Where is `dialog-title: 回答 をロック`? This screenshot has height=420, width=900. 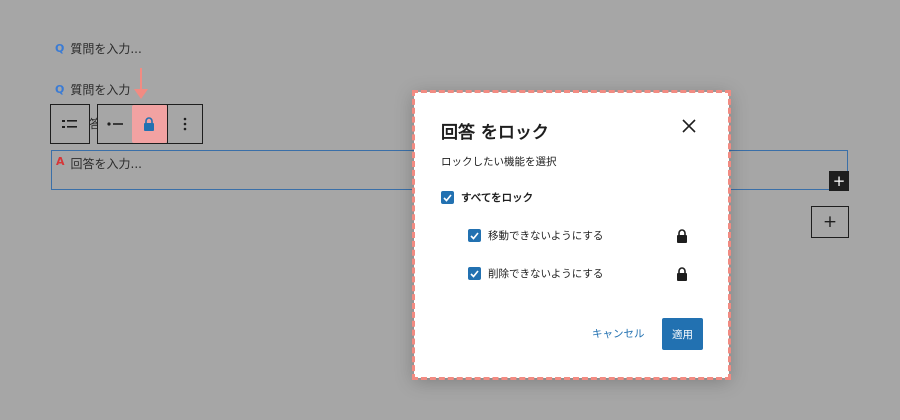 dialog-title: 回答 をロック is located at coordinates (495, 133).